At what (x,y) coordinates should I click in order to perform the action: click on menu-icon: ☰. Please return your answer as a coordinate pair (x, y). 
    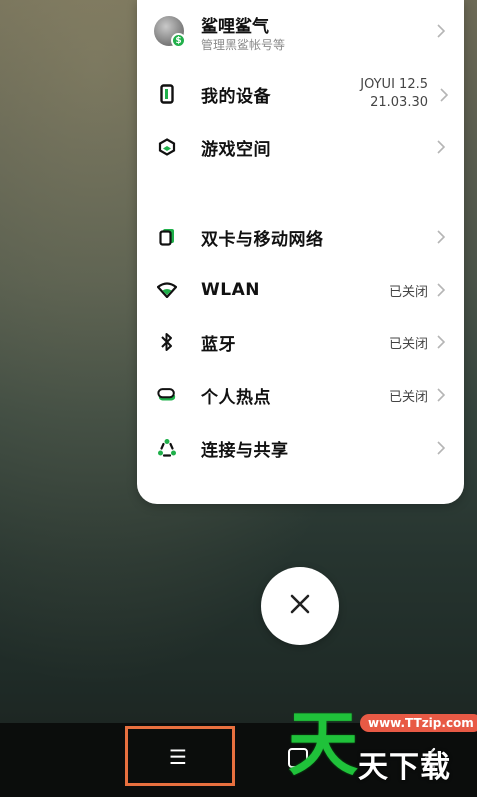
    Looking at the image, I should click on (178, 757).